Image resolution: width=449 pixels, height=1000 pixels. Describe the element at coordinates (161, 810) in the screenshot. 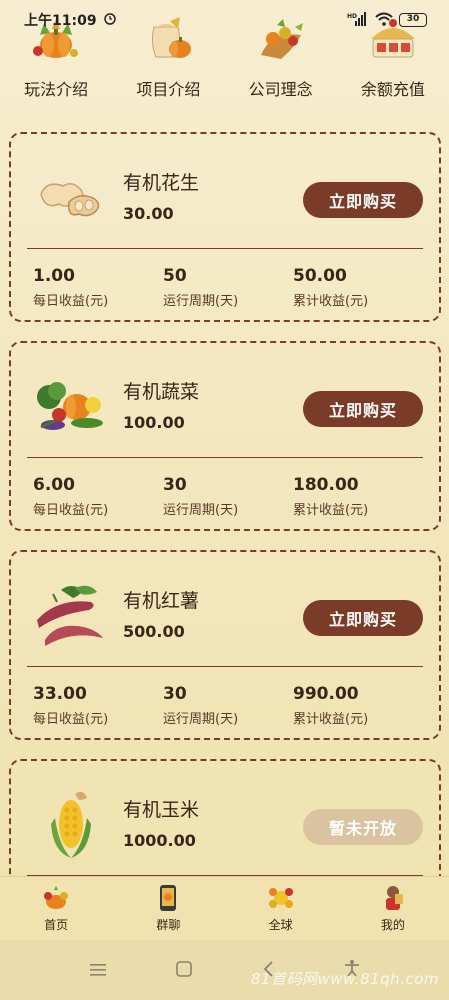

I see `product-name: 有机玉米` at that location.